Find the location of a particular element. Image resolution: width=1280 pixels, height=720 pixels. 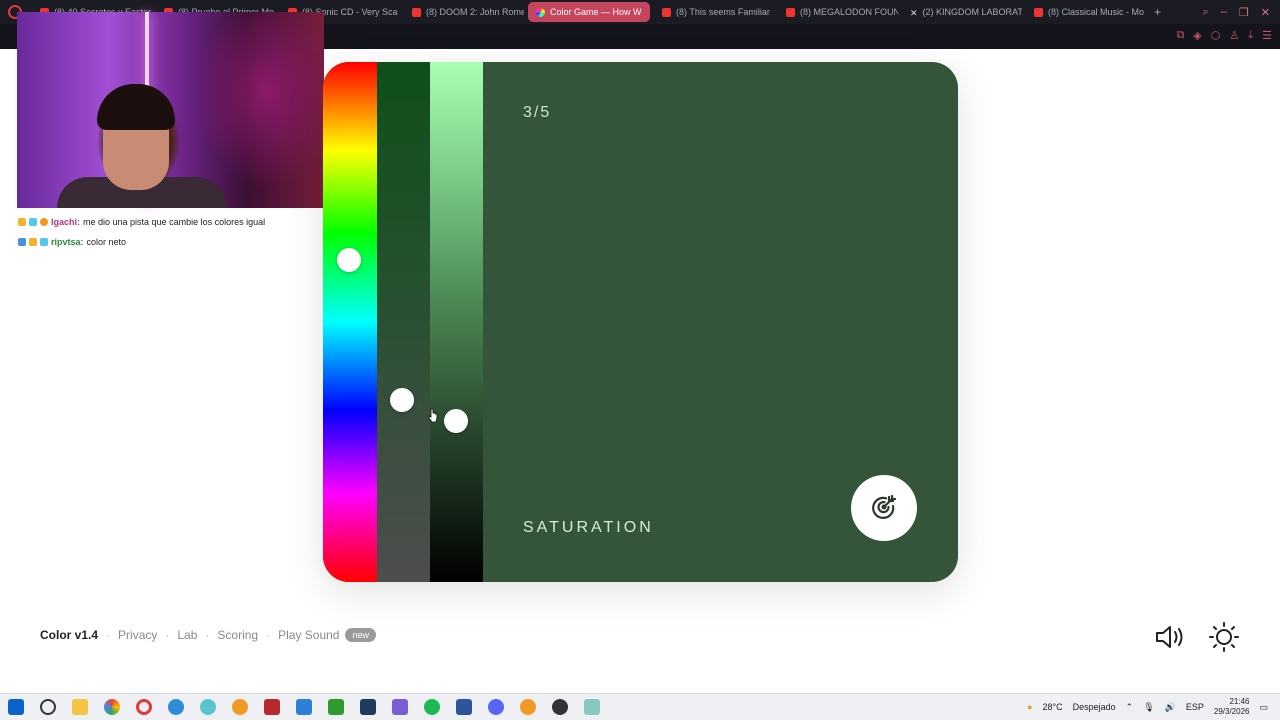

chrome-icon is located at coordinates (112, 707).